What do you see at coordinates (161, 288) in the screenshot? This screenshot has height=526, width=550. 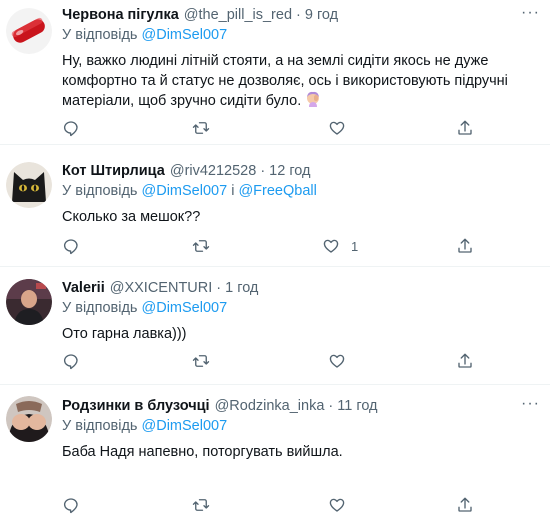 I see `user-handle: @XXICENTURI` at bounding box center [161, 288].